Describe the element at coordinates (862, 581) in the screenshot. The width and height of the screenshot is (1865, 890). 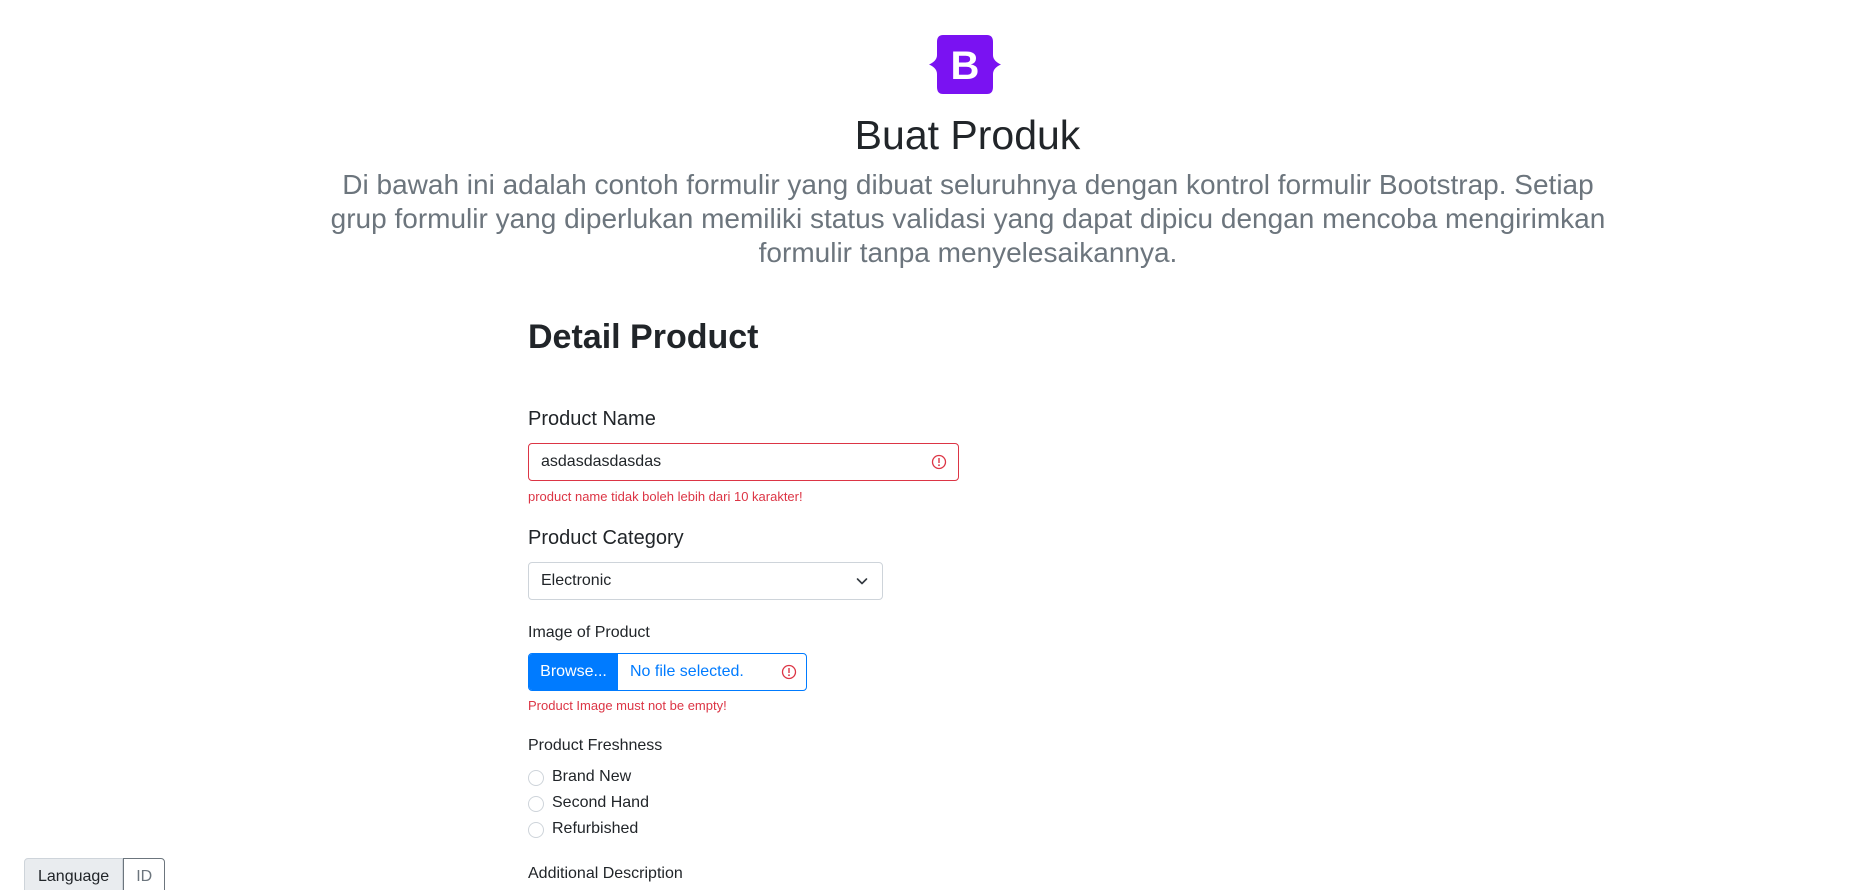
I see `chevron-down-icon` at that location.